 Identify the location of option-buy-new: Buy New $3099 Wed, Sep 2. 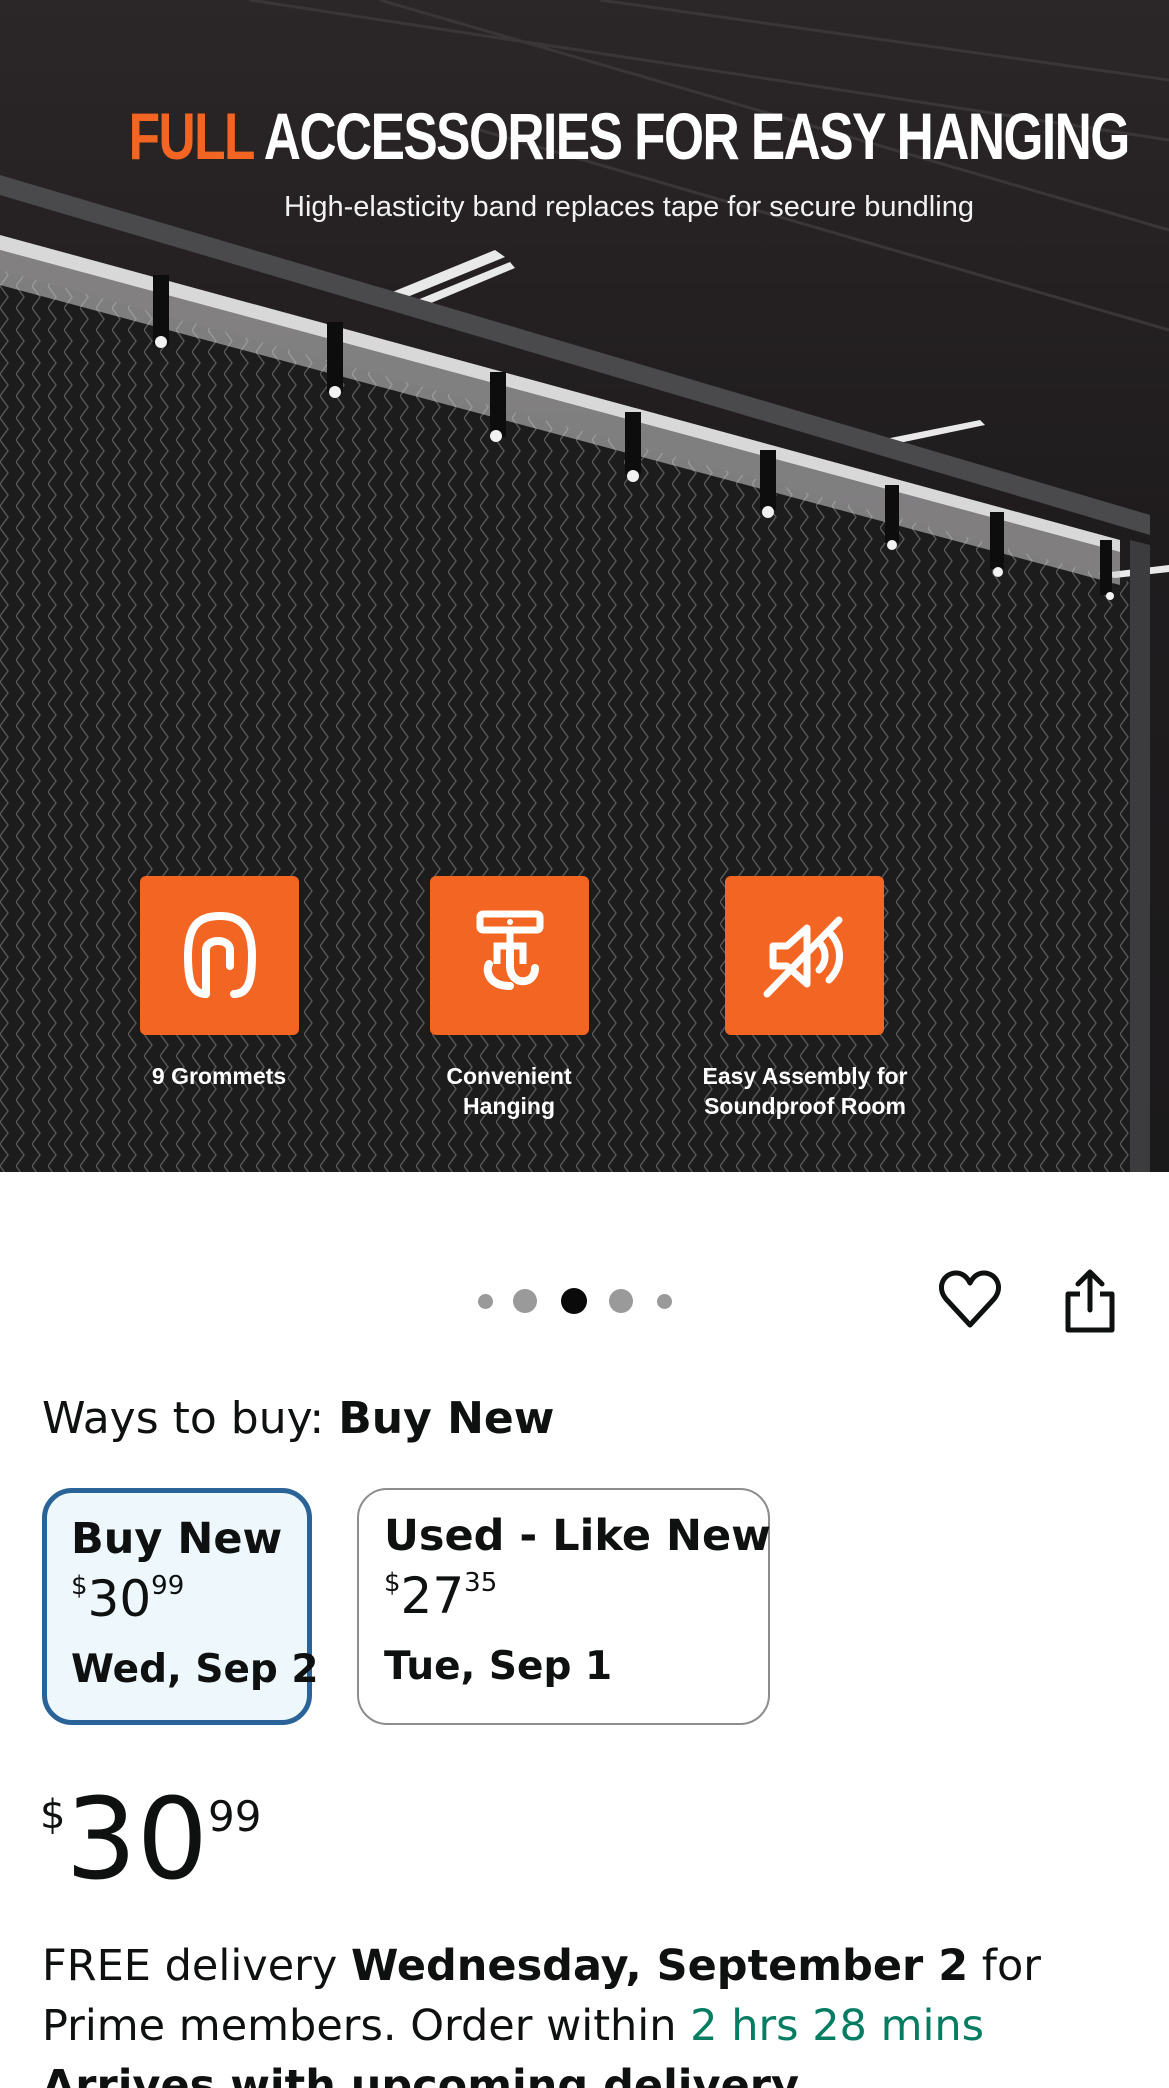
(180, 1606).